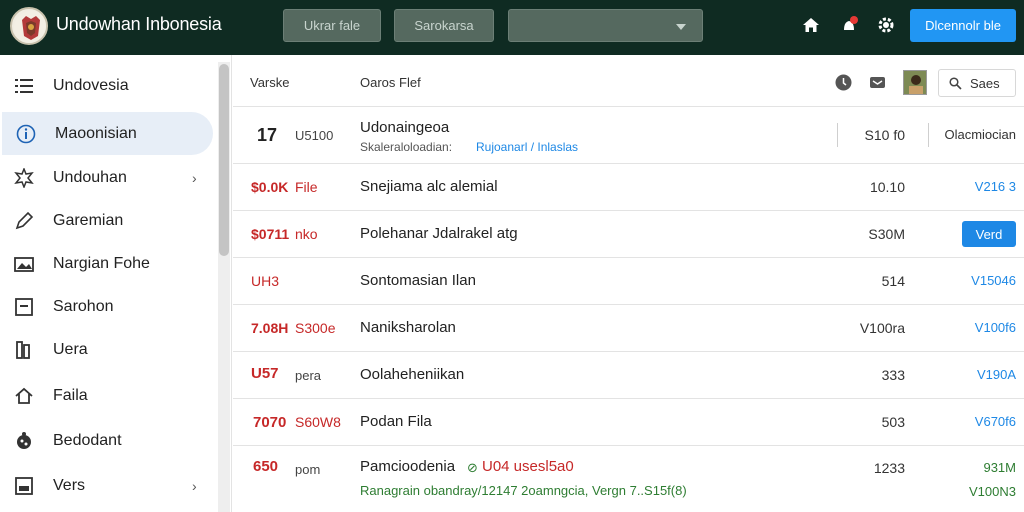 Image resolution: width=1024 pixels, height=512 pixels. What do you see at coordinates (91, 85) in the screenshot?
I see `sidebar-item-label: Undovesia` at bounding box center [91, 85].